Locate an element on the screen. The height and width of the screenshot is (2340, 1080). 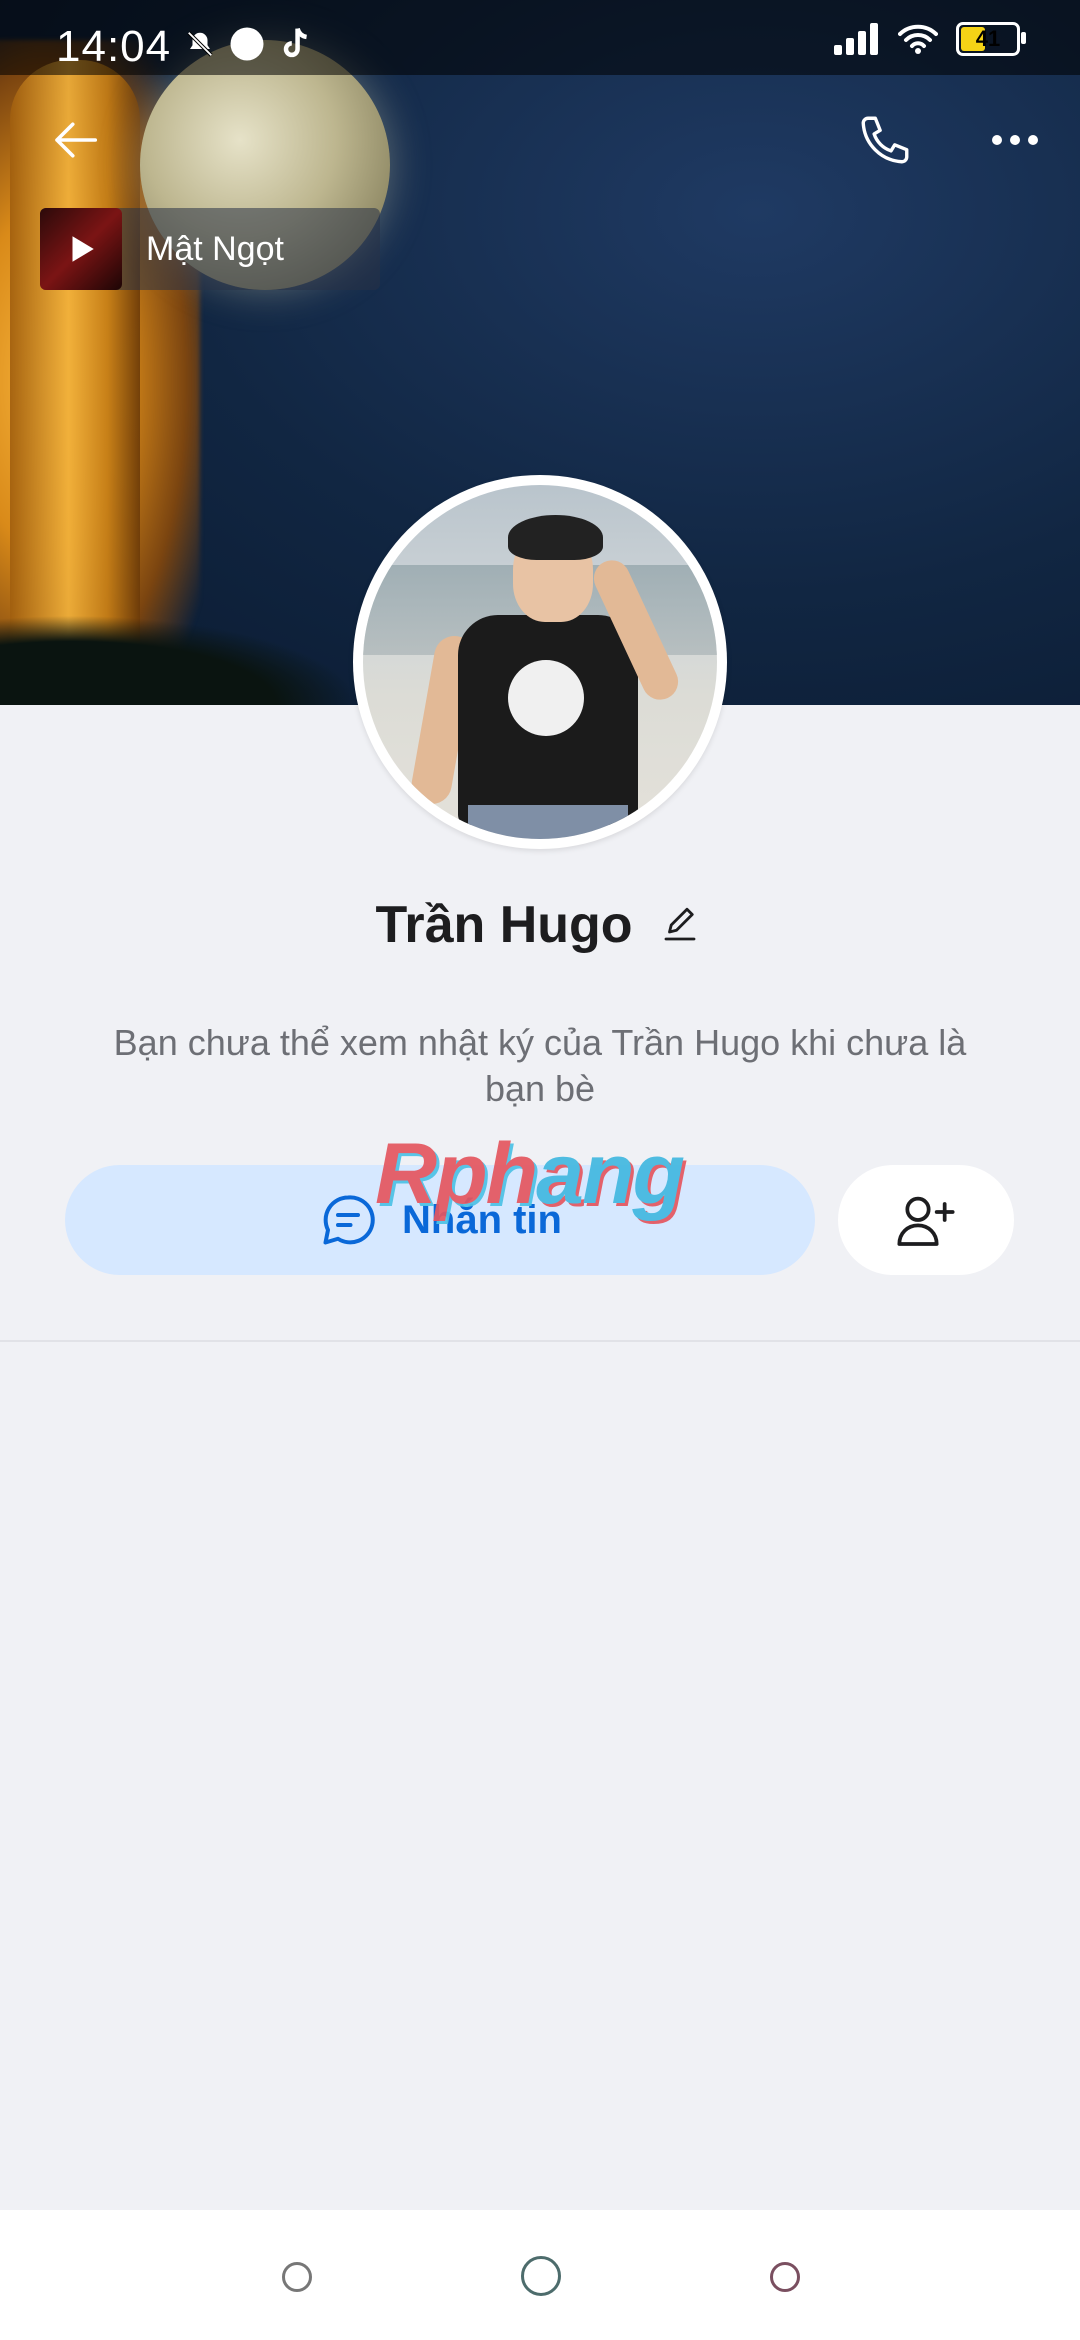
more-dots-icon is located at coordinates (1015, 140).